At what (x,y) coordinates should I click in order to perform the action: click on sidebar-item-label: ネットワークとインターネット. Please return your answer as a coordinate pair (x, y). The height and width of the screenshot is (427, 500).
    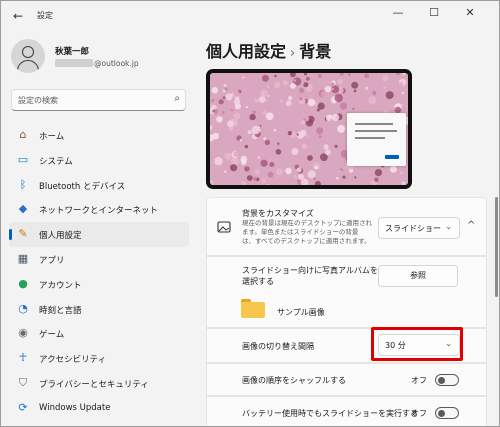
    Looking at the image, I should click on (99, 211).